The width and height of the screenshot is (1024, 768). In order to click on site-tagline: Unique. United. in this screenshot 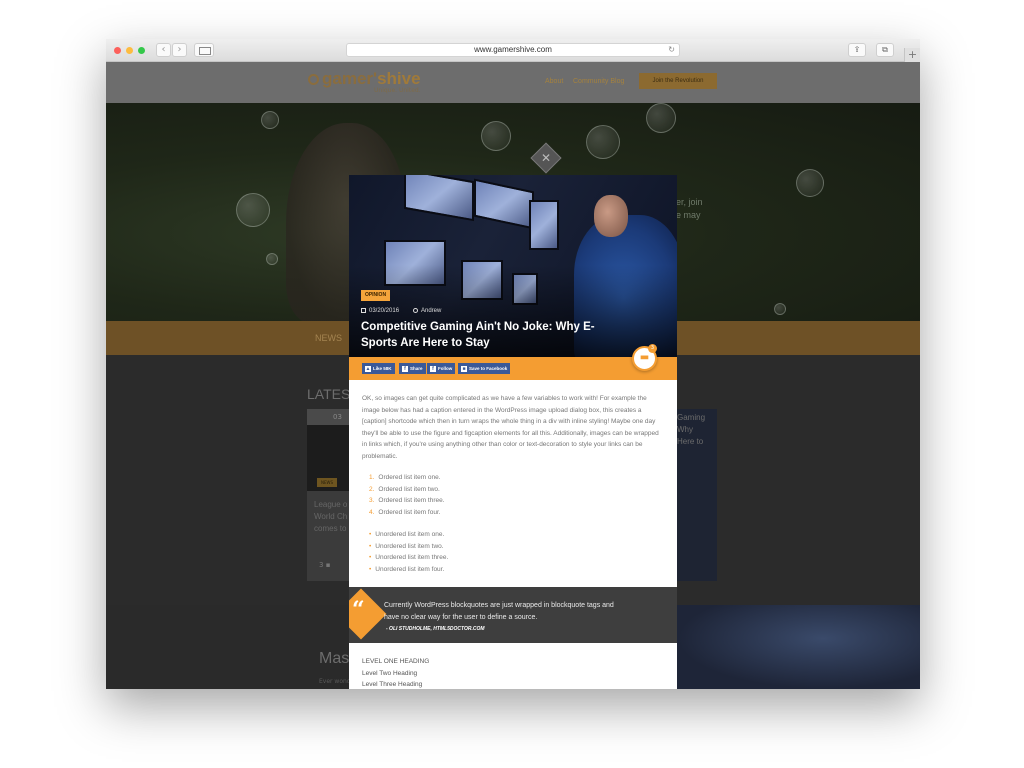, I will do `click(397, 90)`.